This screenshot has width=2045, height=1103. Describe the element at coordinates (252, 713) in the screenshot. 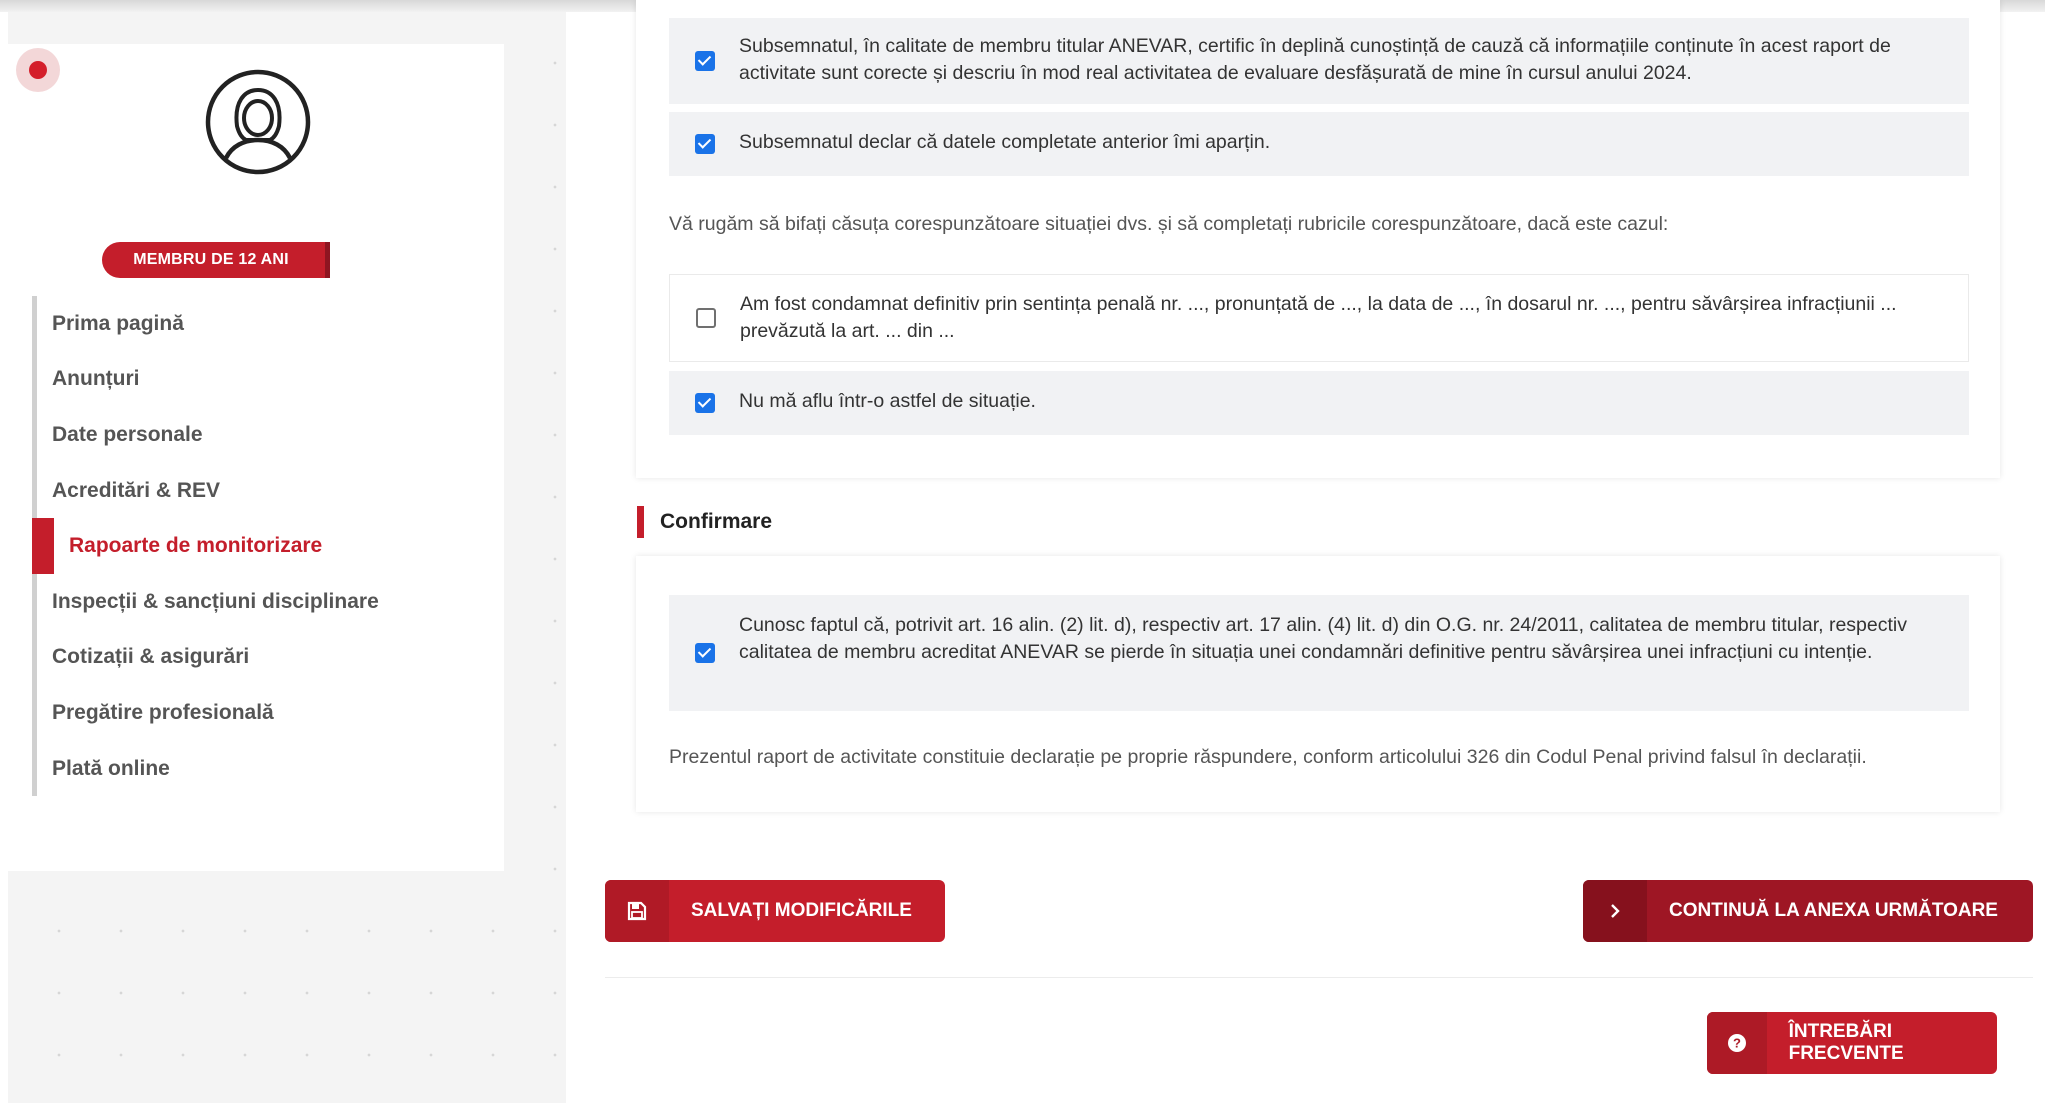

I see `sidebar-item-pregatire: Pregătire profesională` at that location.